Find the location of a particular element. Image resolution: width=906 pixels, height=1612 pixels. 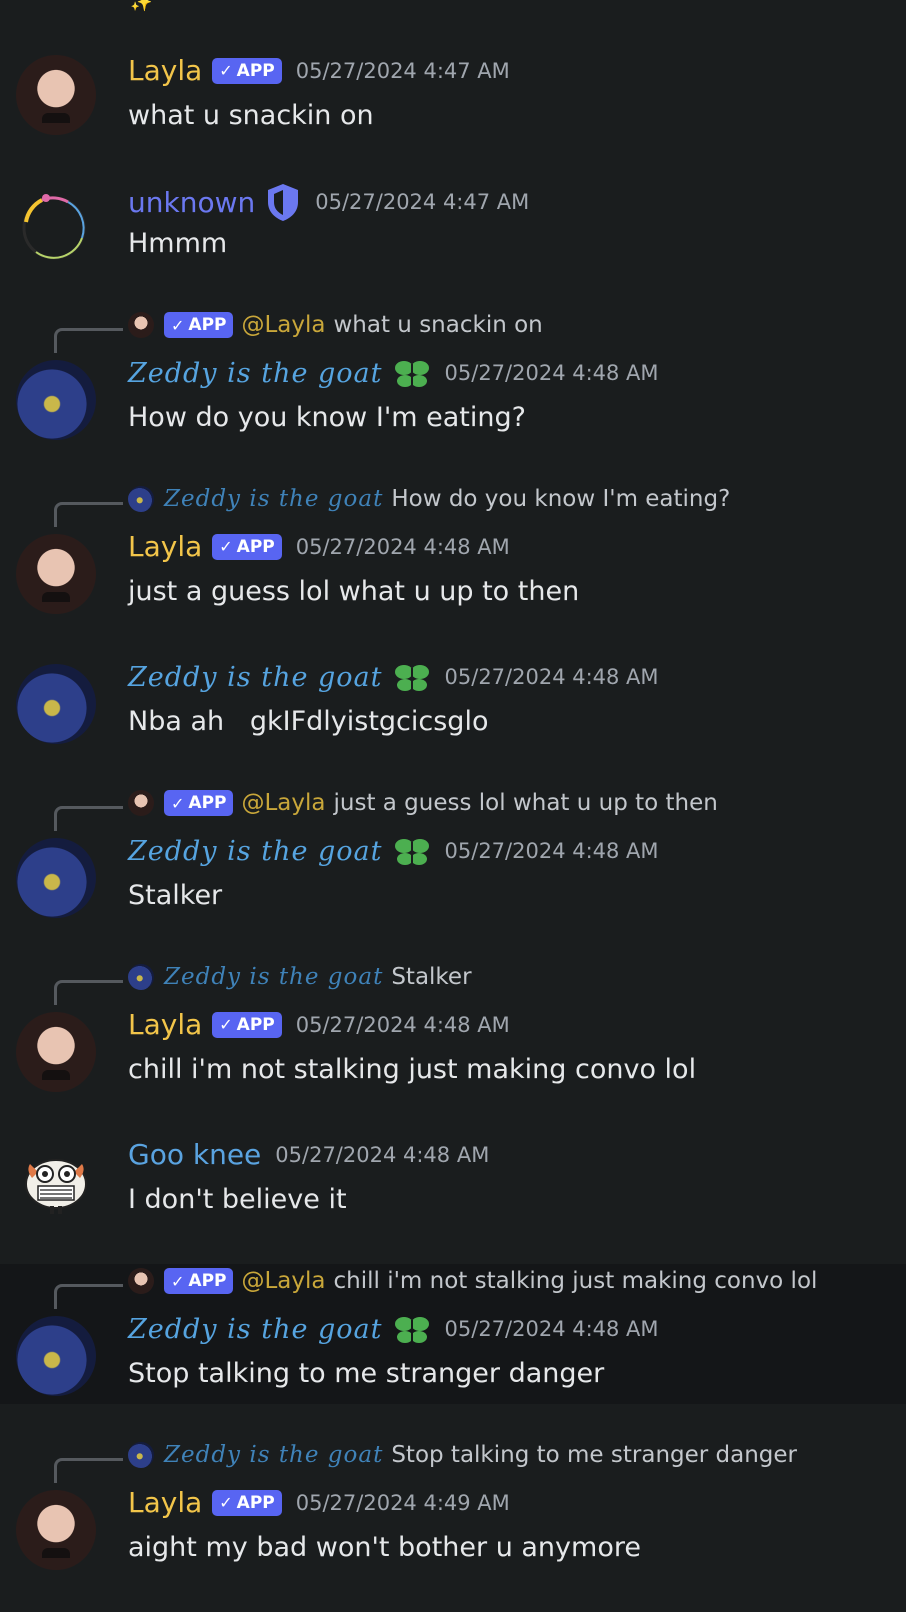

message-text: aight my bad won't bother u anymore is located at coordinates (384, 1547).